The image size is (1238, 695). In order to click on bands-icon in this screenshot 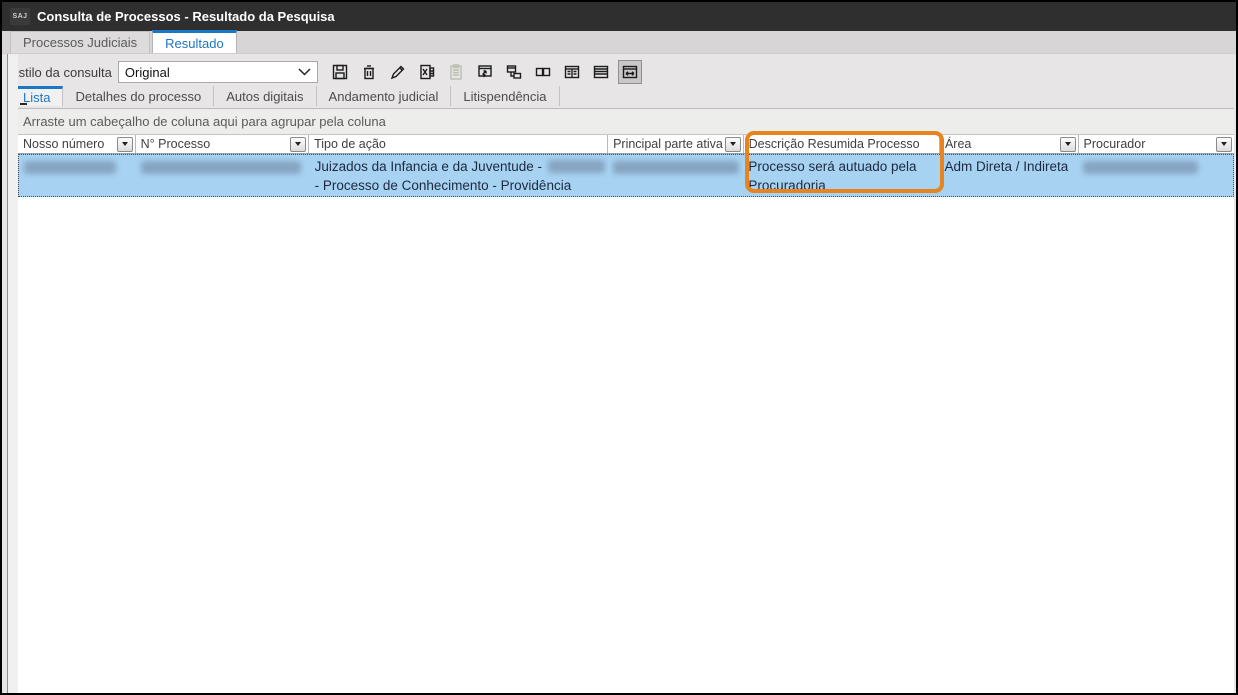, I will do `click(543, 72)`.